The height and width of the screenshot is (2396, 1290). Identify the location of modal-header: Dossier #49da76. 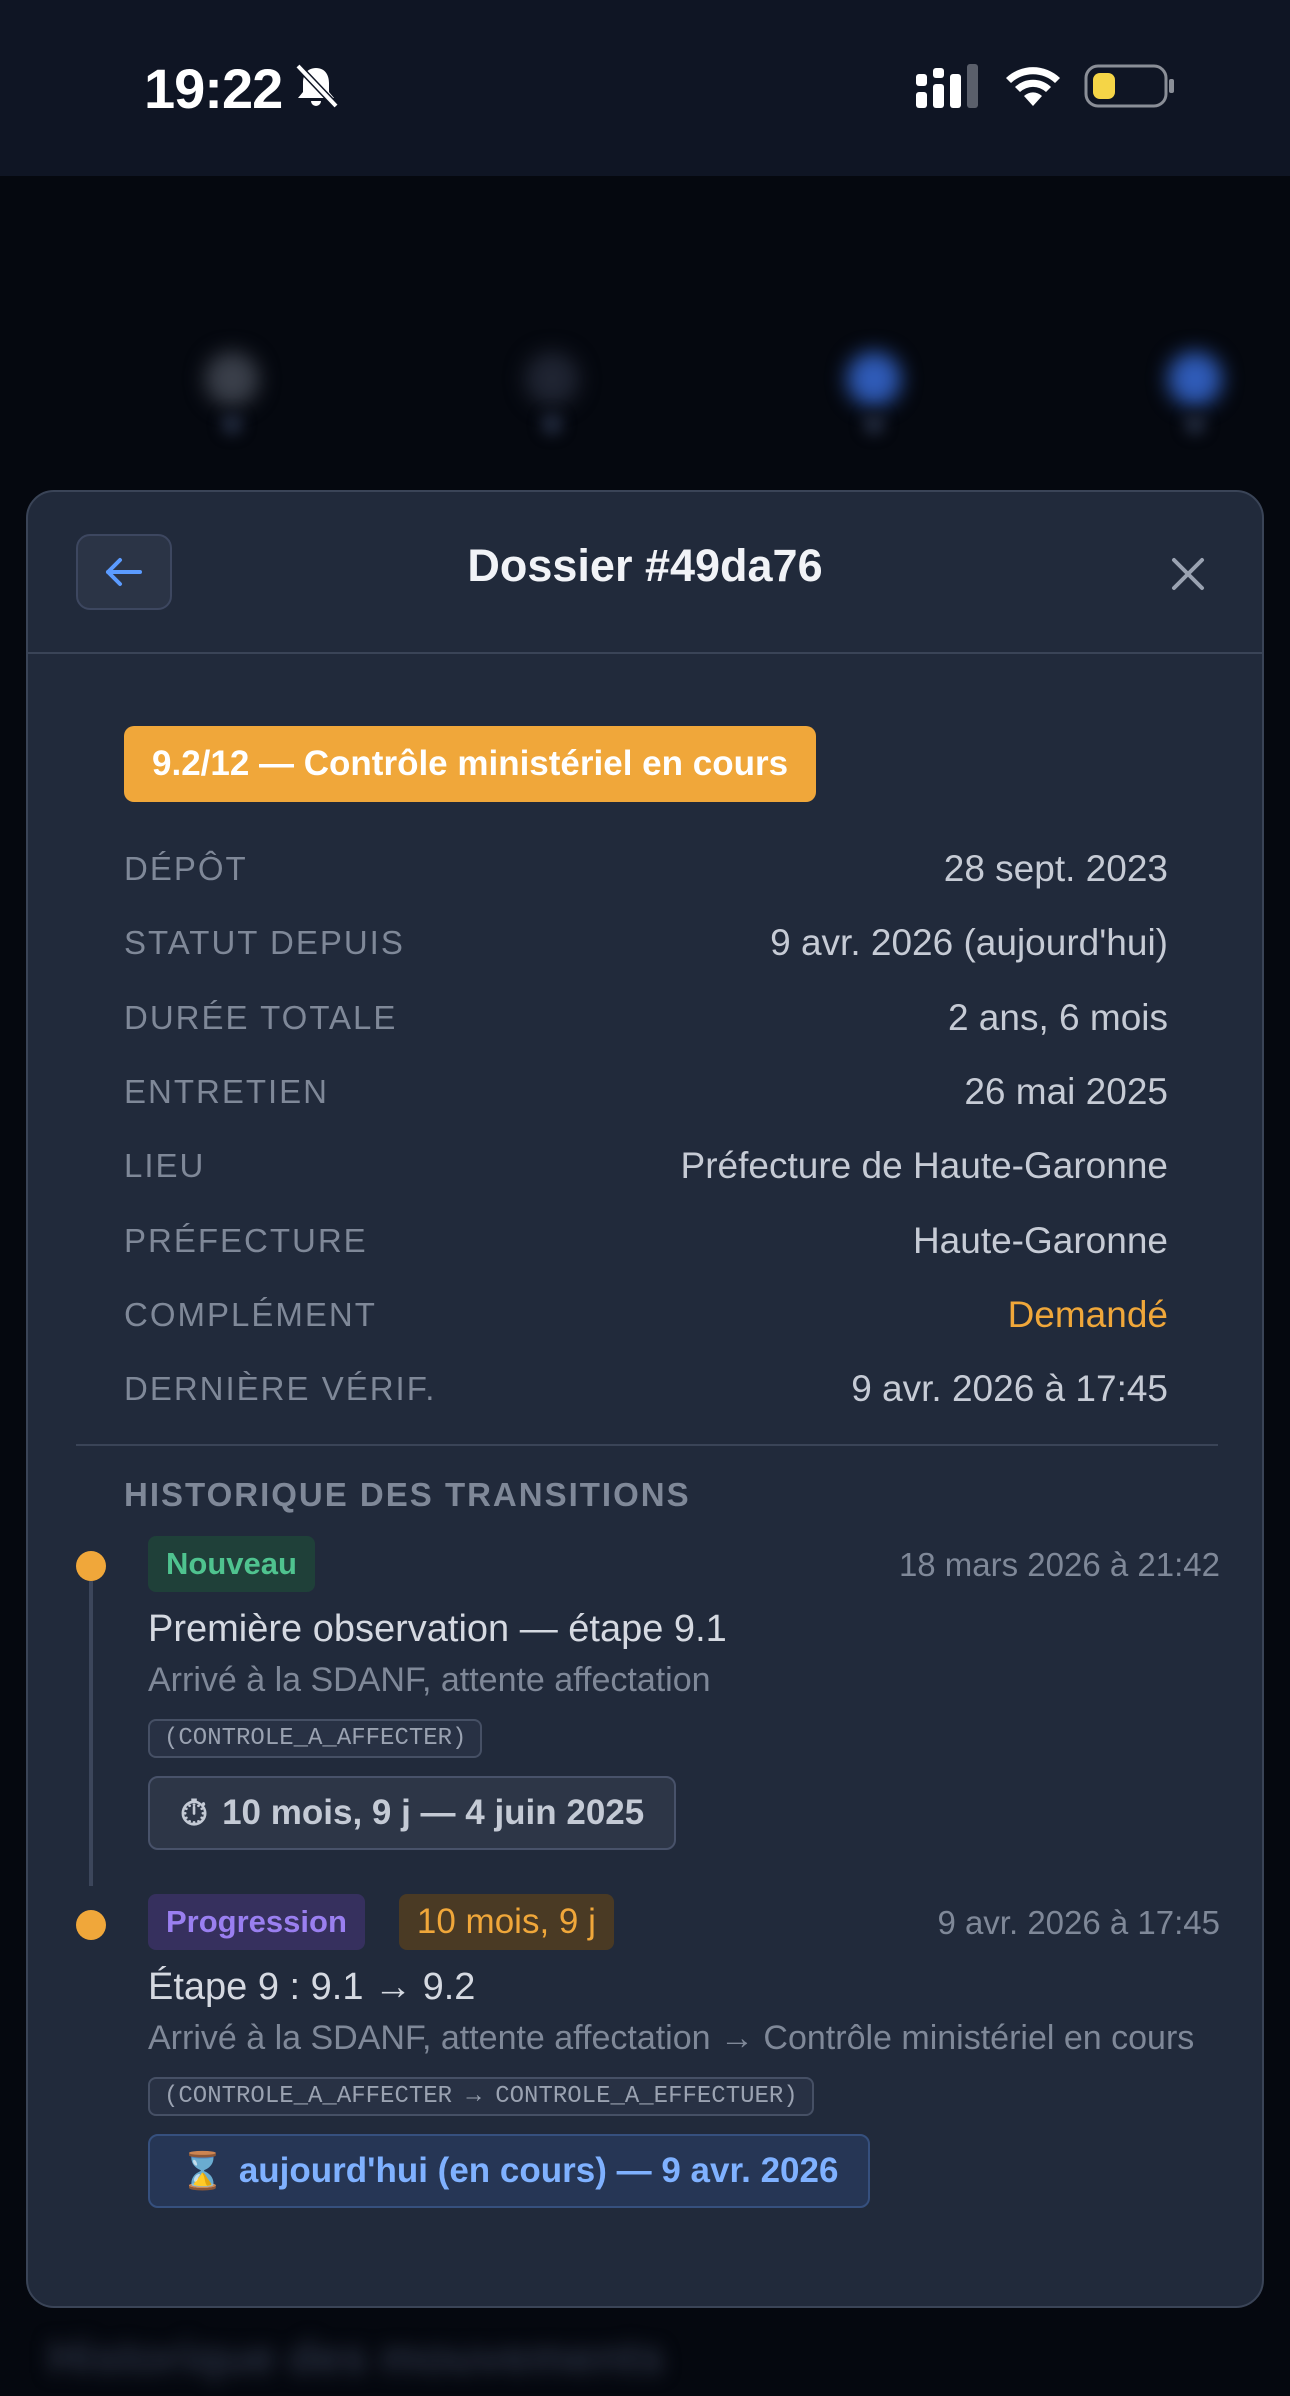
(645, 573).